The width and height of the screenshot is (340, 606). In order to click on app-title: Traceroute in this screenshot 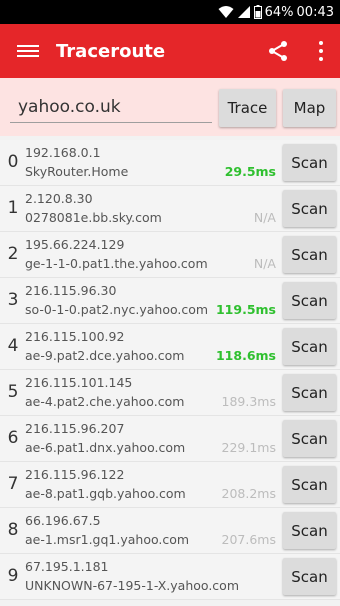, I will do `click(111, 51)`.